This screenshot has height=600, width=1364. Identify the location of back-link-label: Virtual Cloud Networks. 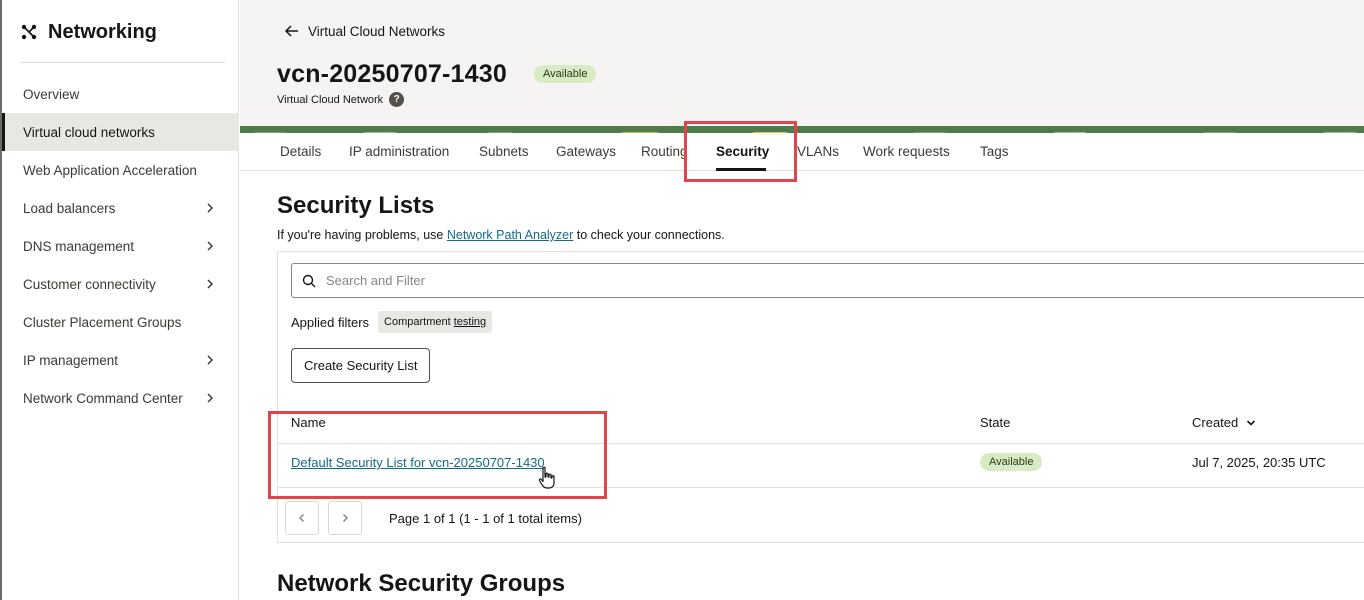
(377, 31).